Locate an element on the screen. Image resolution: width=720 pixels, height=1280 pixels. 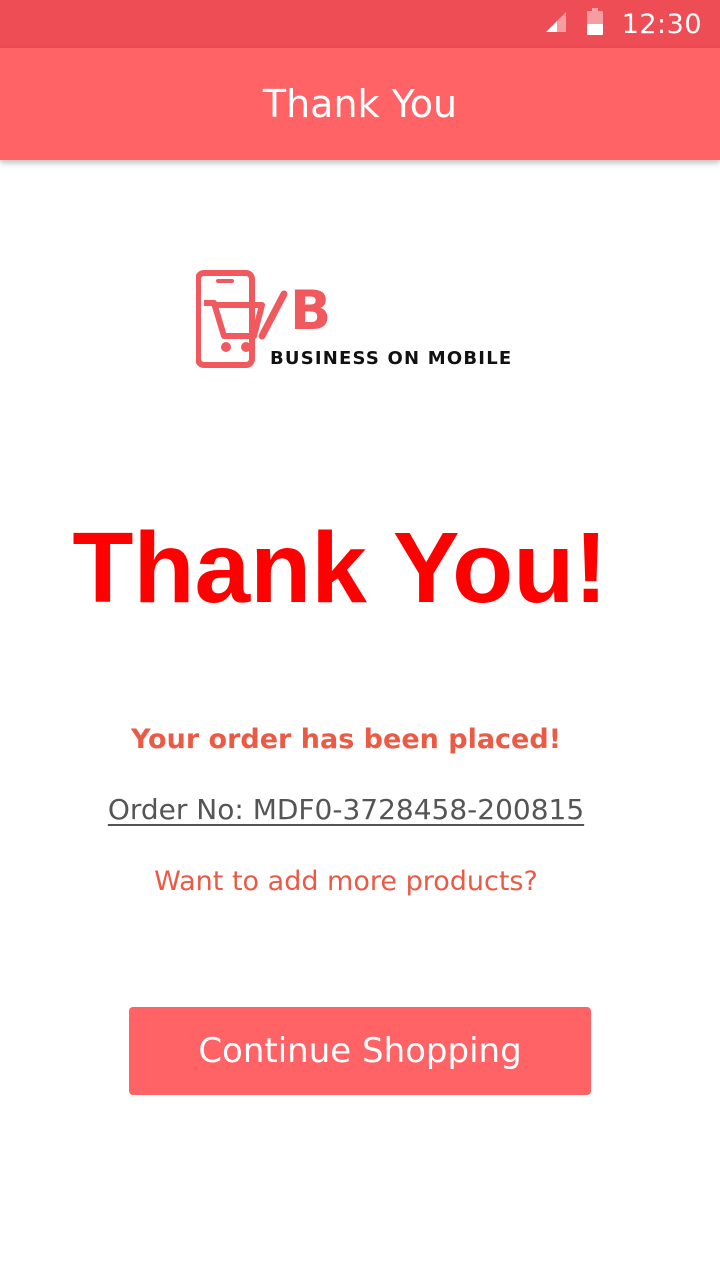
order-number-link: Order No: MDF0-3728458-200815 is located at coordinates (346, 809).